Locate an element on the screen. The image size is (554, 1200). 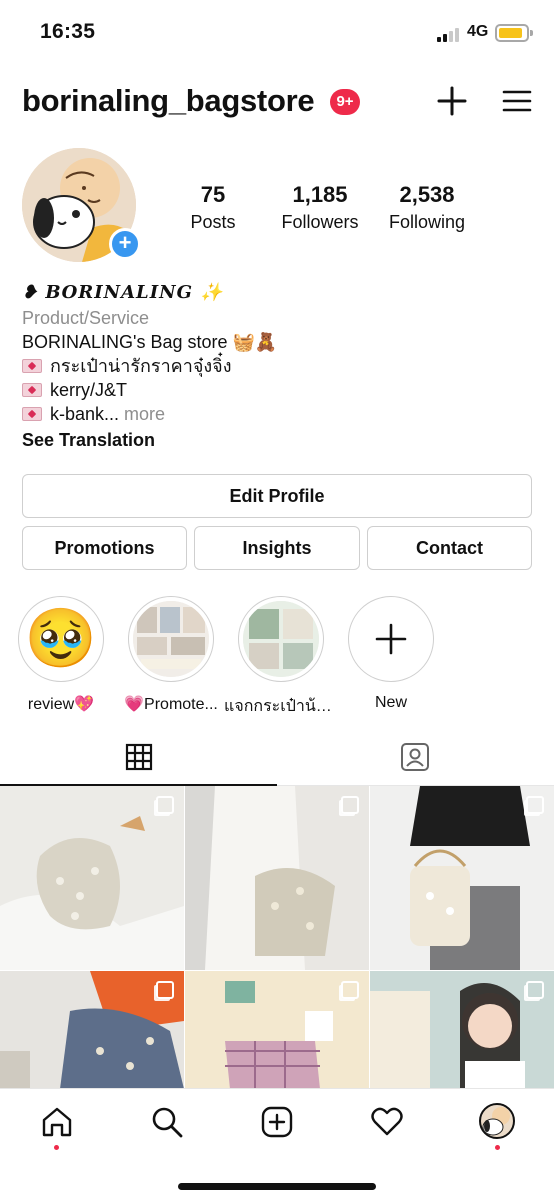
bio-line-3: kerry/J&T is located at coordinates (277, 390).